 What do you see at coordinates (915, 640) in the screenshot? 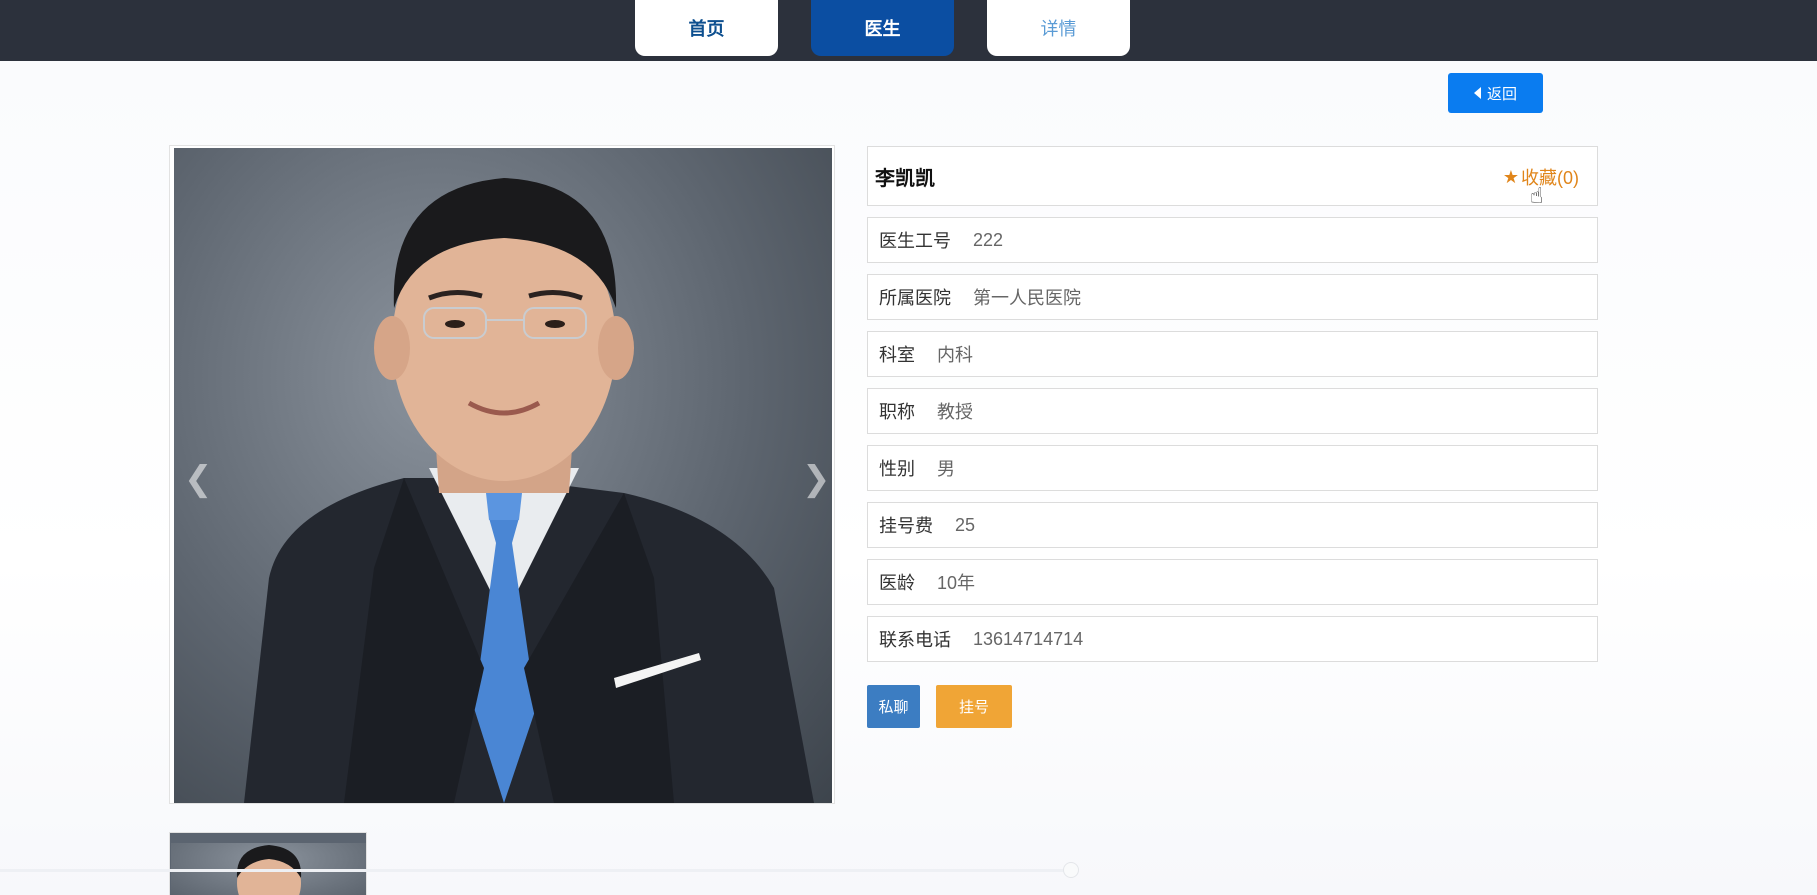
I see `field-label: 联系电话` at bounding box center [915, 640].